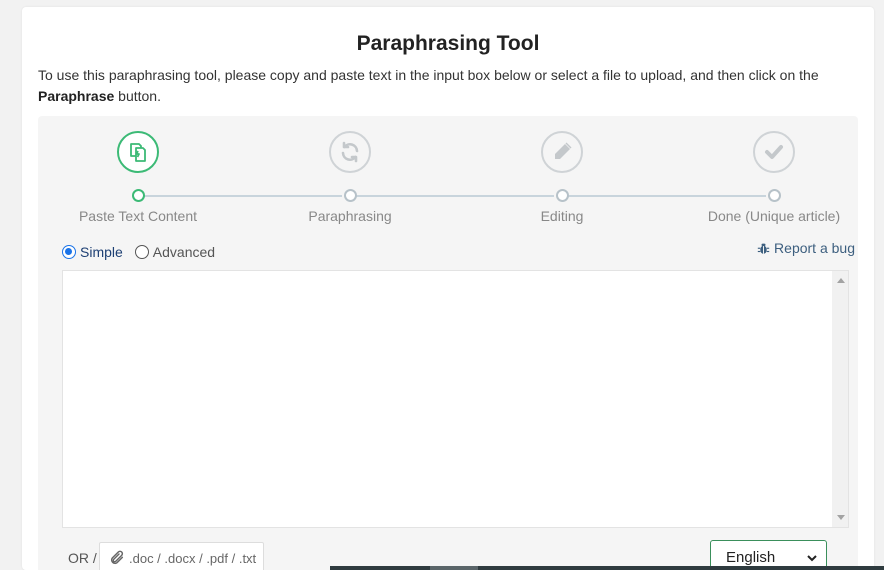 The height and width of the screenshot is (570, 884). Describe the element at coordinates (454, 568) in the screenshot. I see `bottom-scroll-thumb` at that location.